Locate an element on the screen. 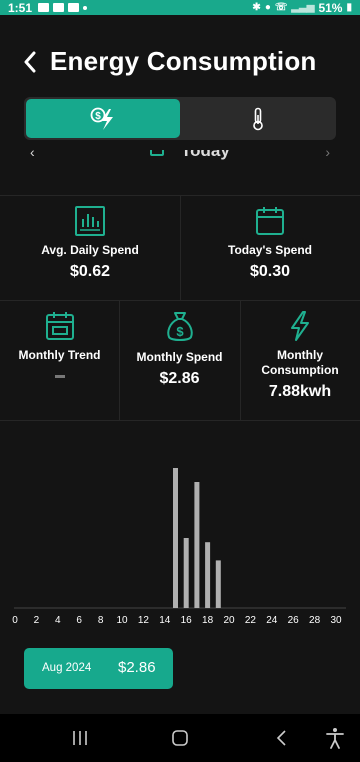 The width and height of the screenshot is (360, 762). home-icon is located at coordinates (180, 738).